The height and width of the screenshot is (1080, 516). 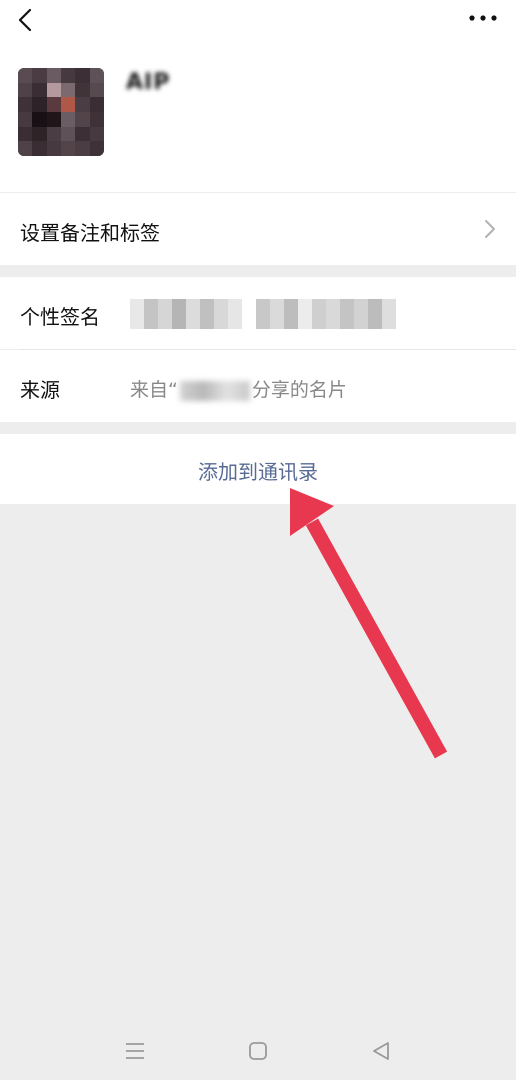 I want to click on home-square-icon, so click(x=258, y=1051).